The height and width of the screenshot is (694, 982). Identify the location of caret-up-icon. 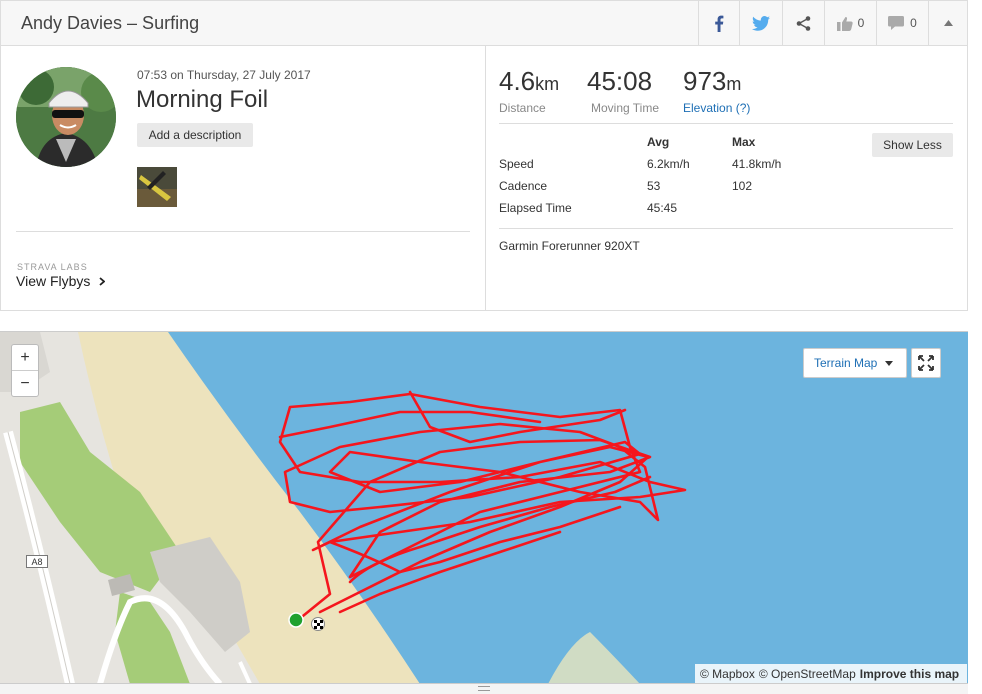
(948, 23).